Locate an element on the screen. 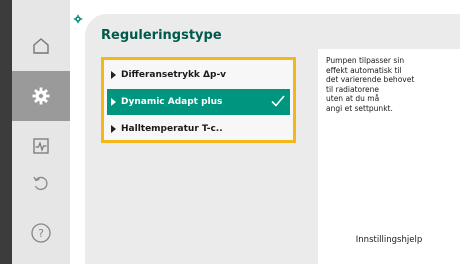  nav-help: ? is located at coordinates (41, 233).